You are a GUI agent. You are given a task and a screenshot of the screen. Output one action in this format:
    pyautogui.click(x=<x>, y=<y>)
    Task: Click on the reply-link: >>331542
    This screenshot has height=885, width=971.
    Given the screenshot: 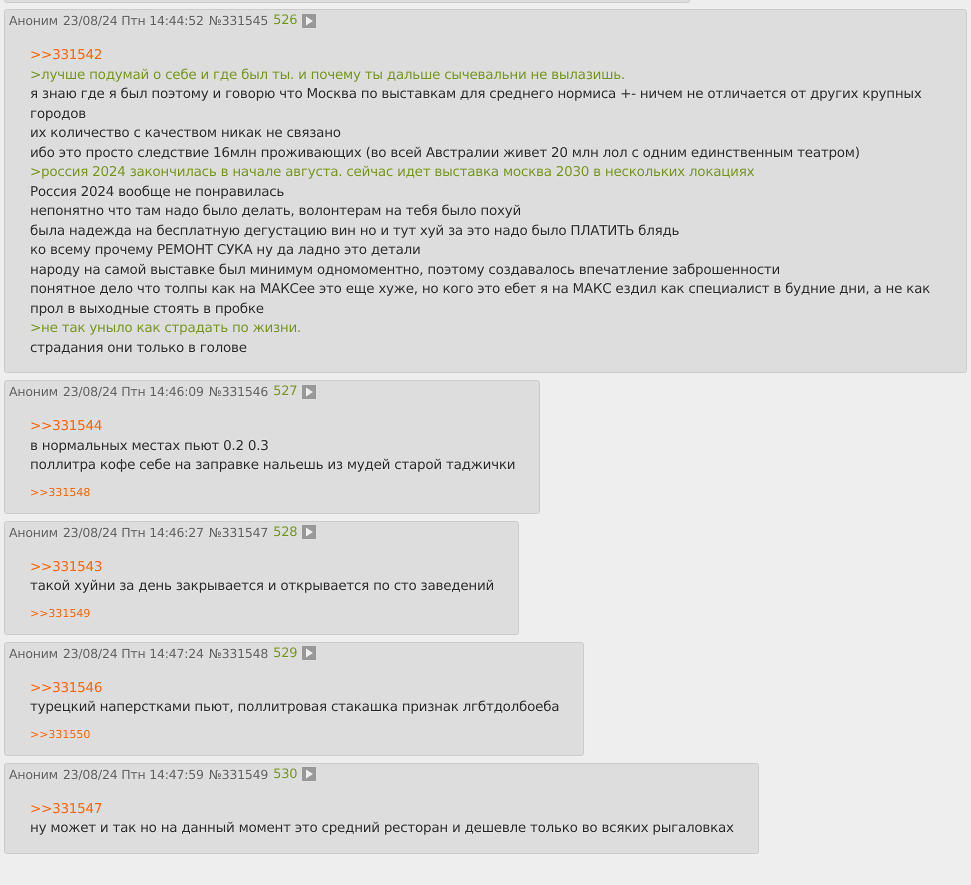 What is the action you would take?
    pyautogui.click(x=486, y=56)
    